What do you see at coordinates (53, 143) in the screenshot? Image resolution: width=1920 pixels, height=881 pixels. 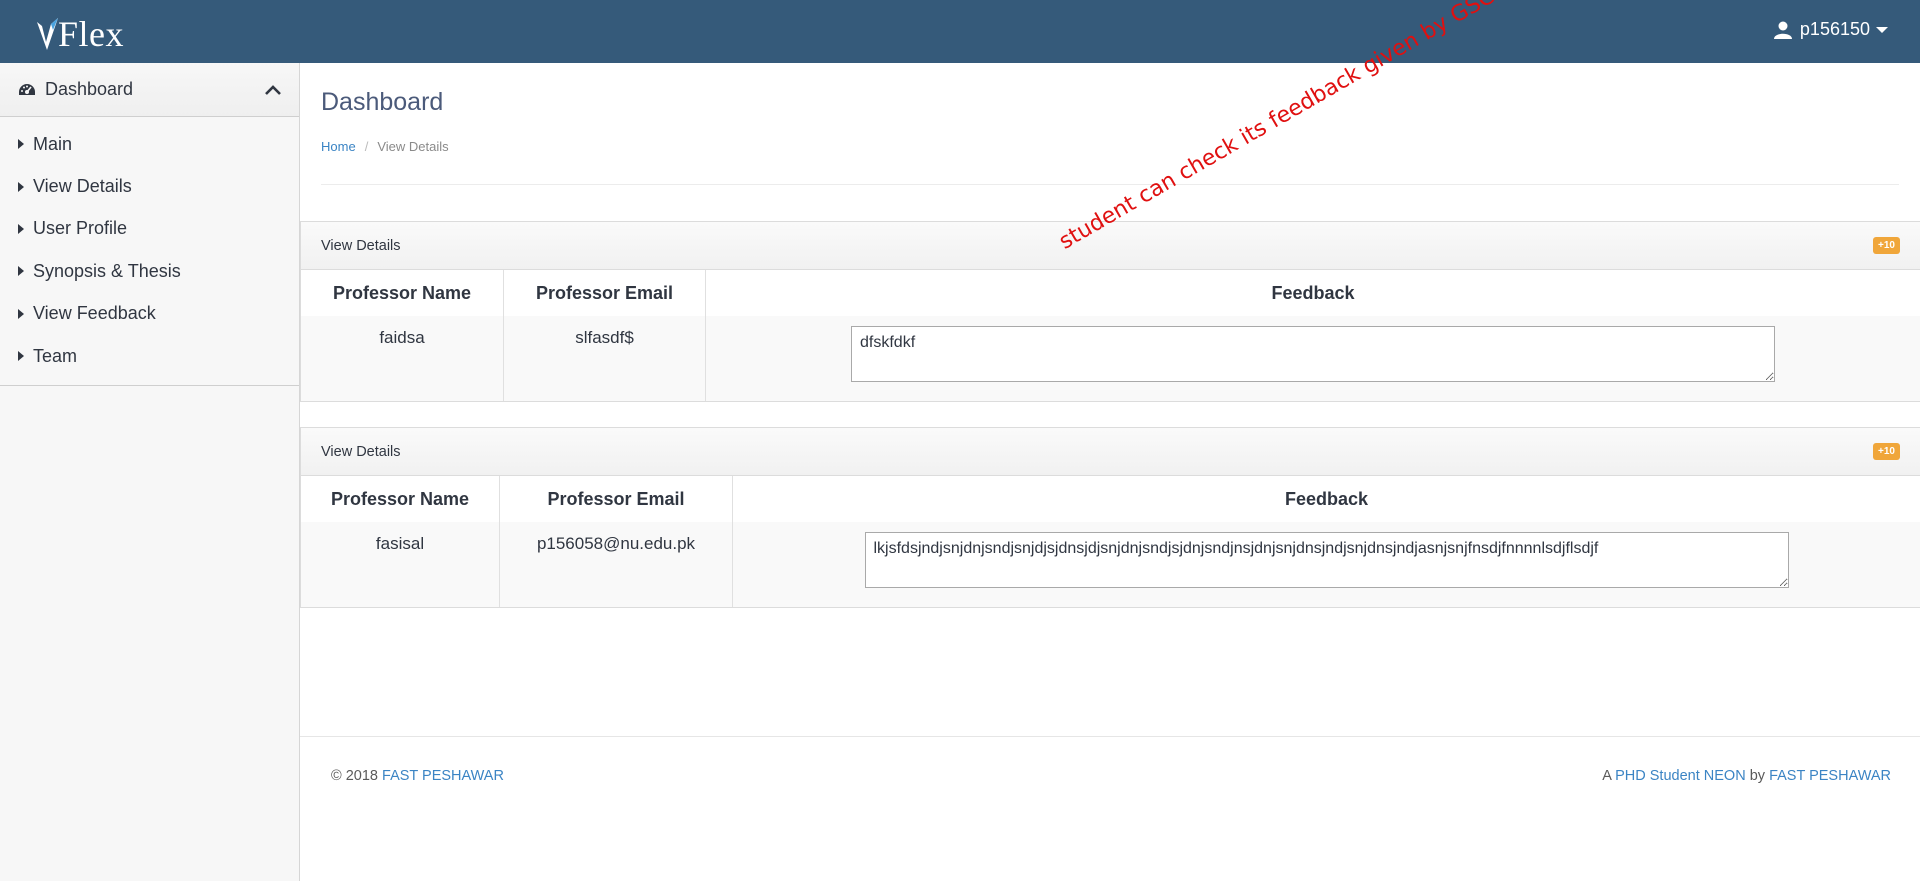 I see `sidebar-item-label: Main` at bounding box center [53, 143].